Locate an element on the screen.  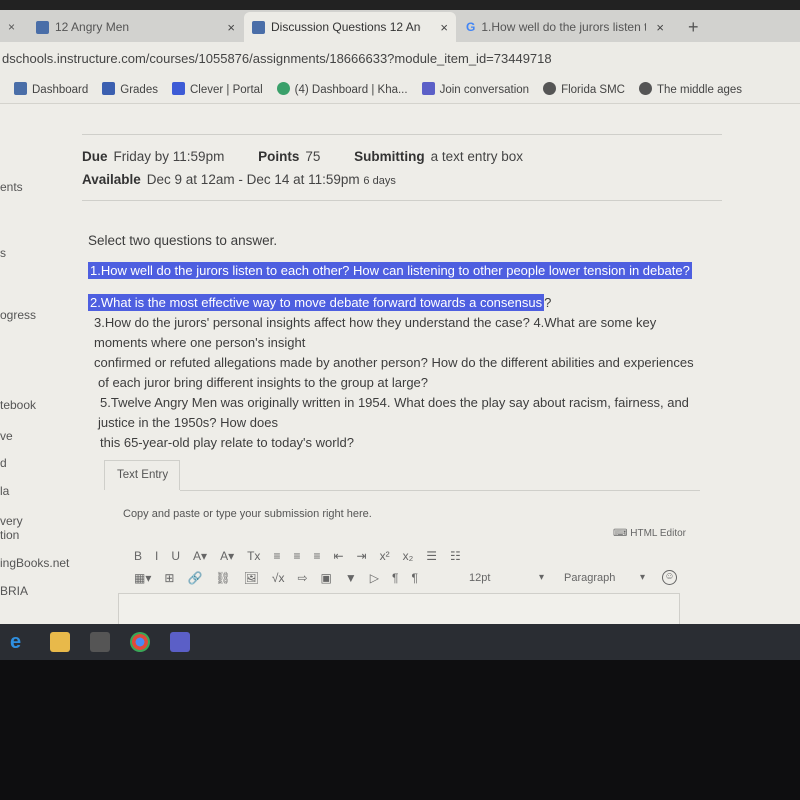
sidebar-item: ogress is located at coordinates (18, 315).